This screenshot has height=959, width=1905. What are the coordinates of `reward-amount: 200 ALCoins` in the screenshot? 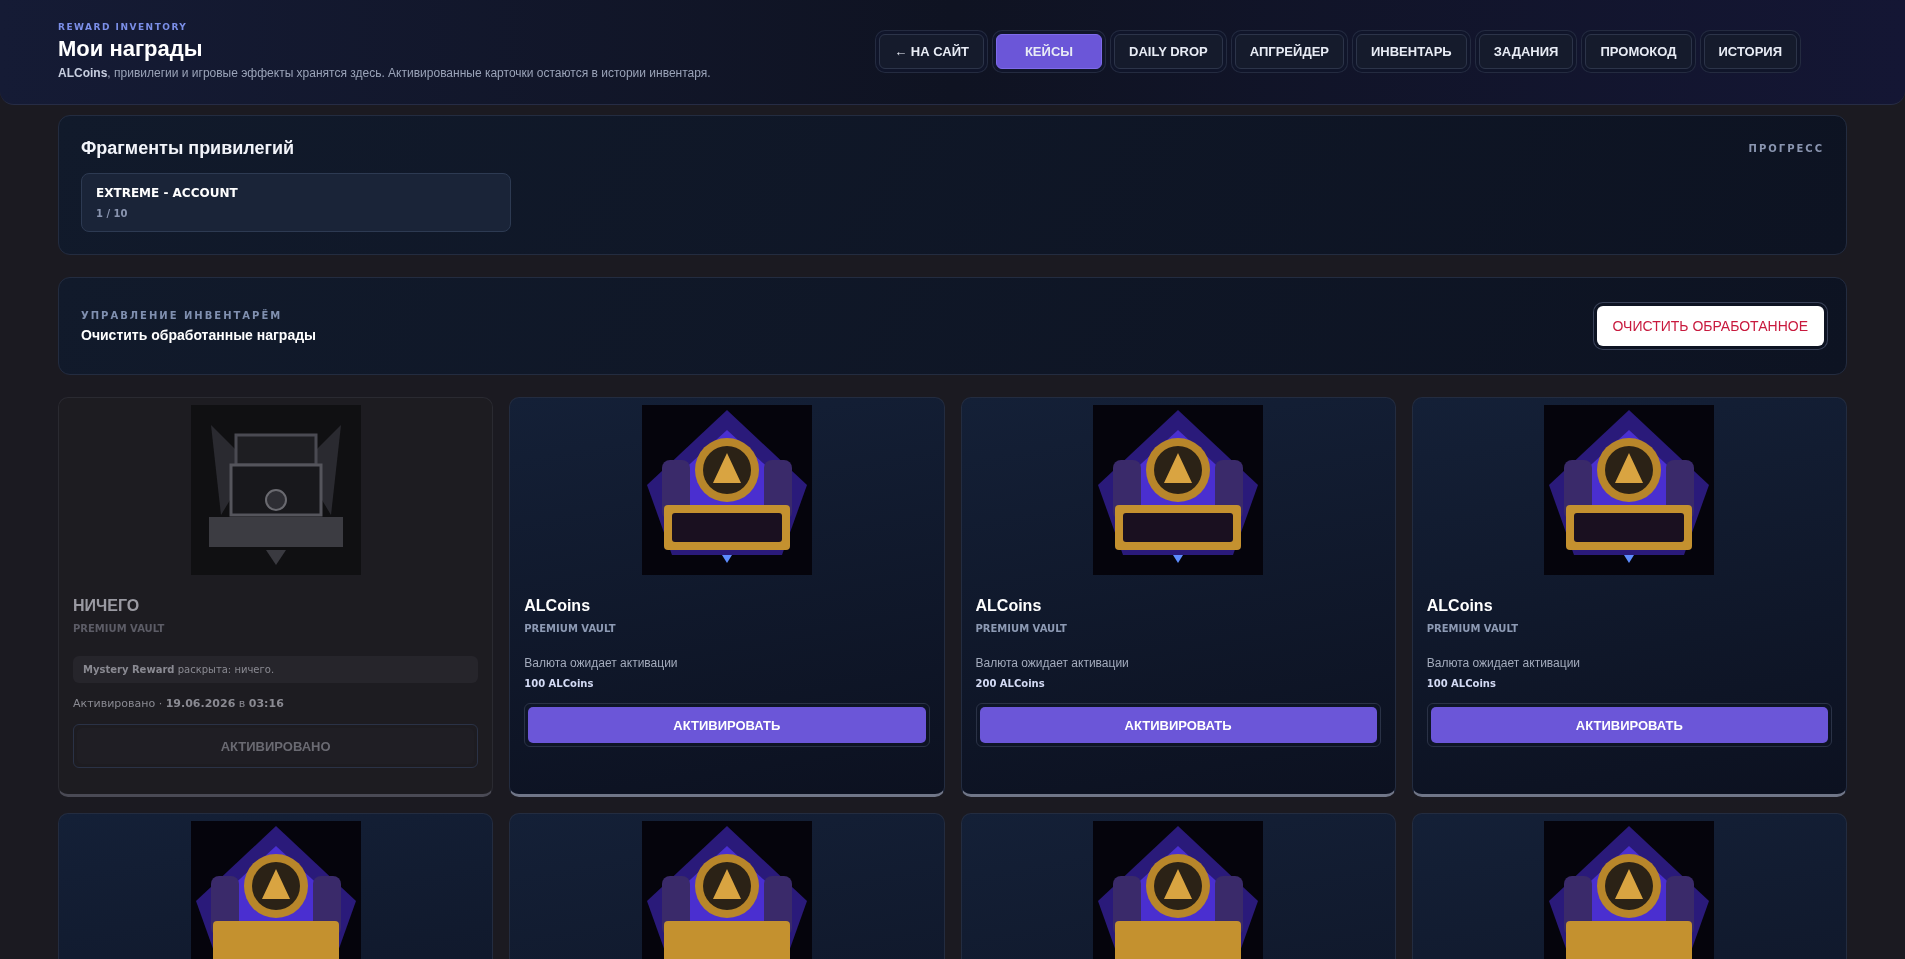 It's located at (1010, 683).